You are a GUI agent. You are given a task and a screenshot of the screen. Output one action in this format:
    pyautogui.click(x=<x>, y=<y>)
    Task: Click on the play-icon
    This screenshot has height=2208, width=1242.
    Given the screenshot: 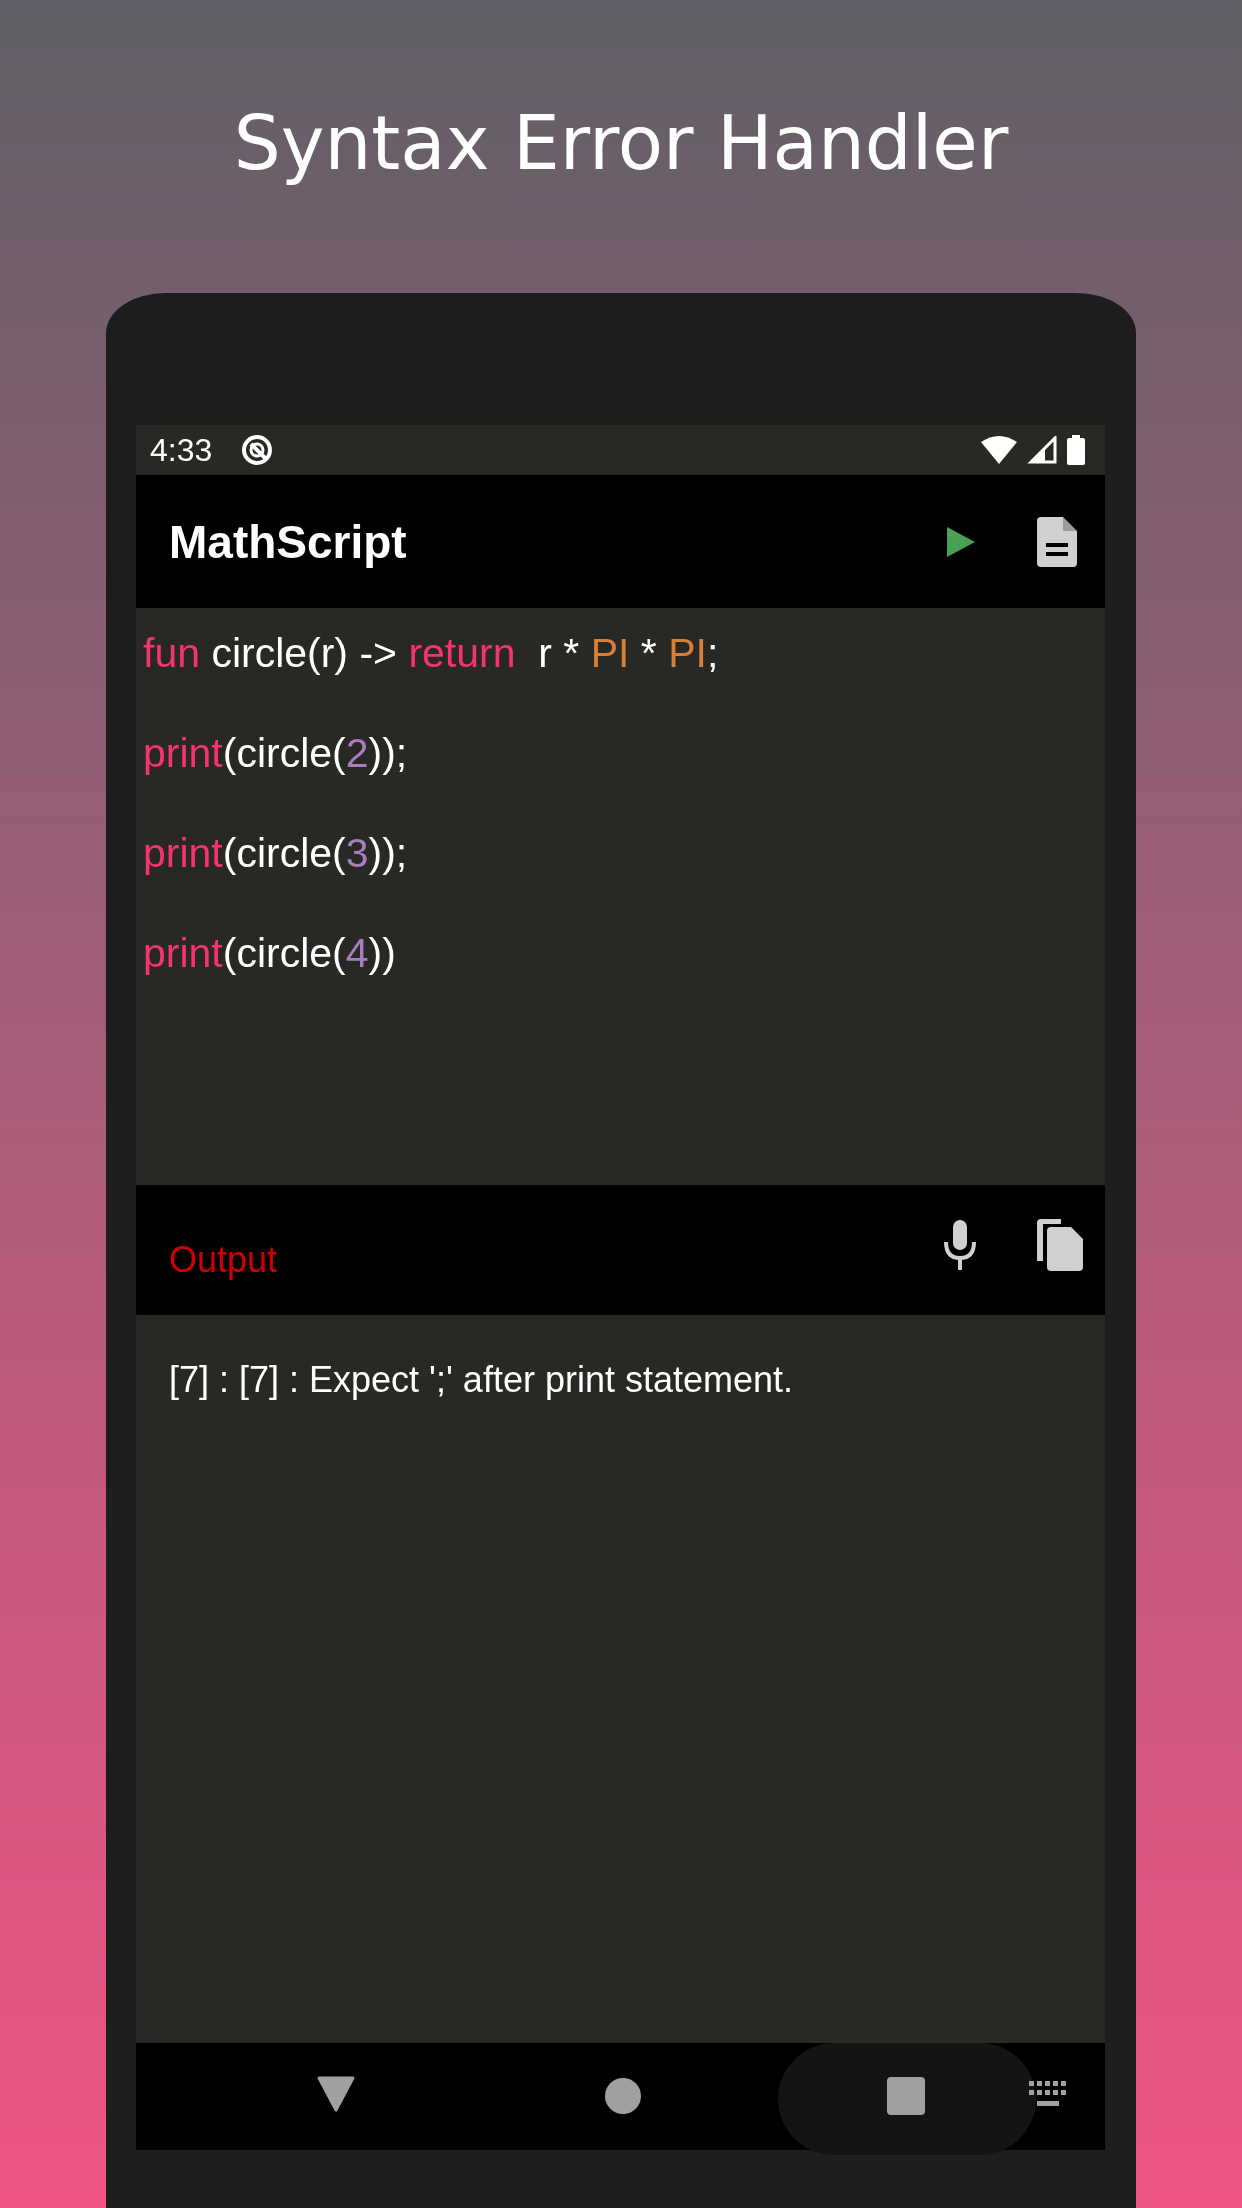 What is the action you would take?
    pyautogui.click(x=961, y=541)
    